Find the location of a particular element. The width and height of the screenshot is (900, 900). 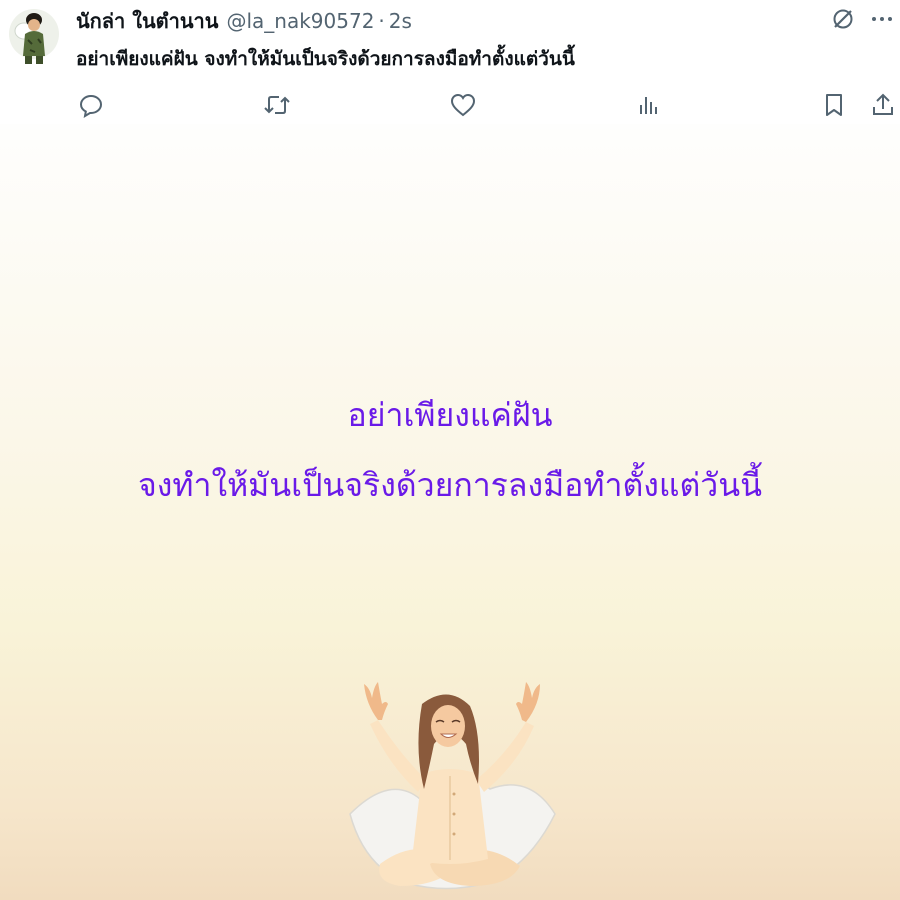

views-icon is located at coordinates (649, 105).